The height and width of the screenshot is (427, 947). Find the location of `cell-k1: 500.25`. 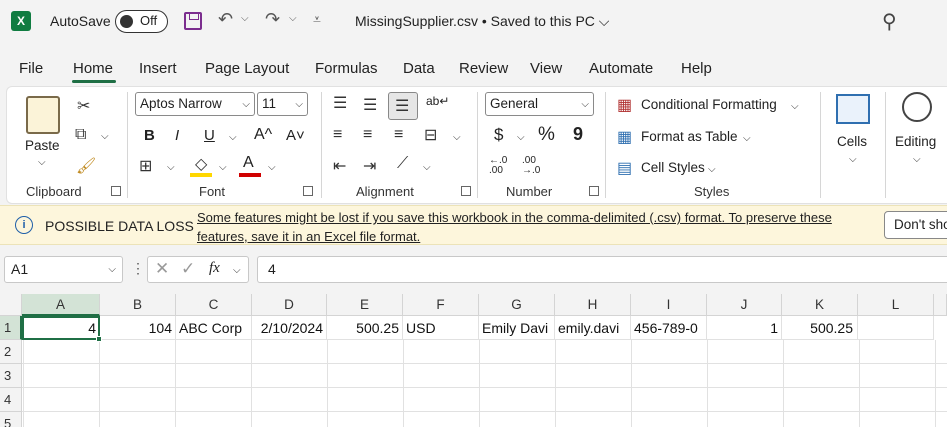

cell-k1: 500.25 is located at coordinates (820, 328).